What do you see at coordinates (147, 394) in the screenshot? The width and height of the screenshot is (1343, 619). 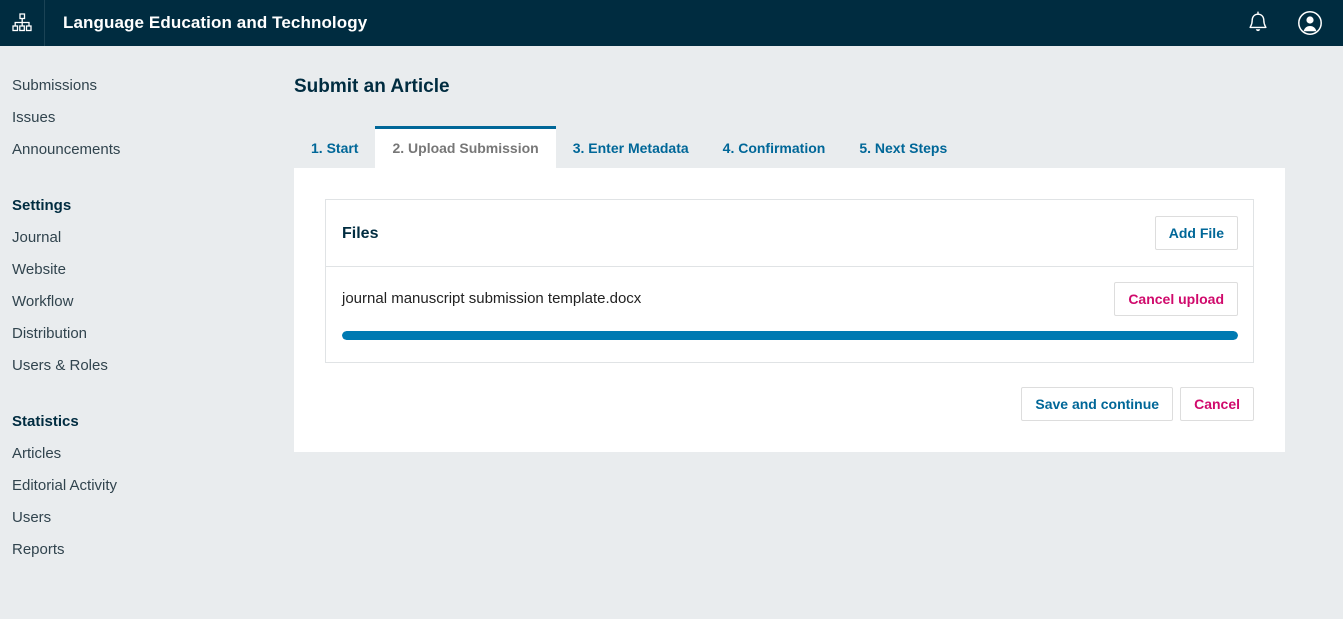 I see `sidebar-divider-statistics` at bounding box center [147, 394].